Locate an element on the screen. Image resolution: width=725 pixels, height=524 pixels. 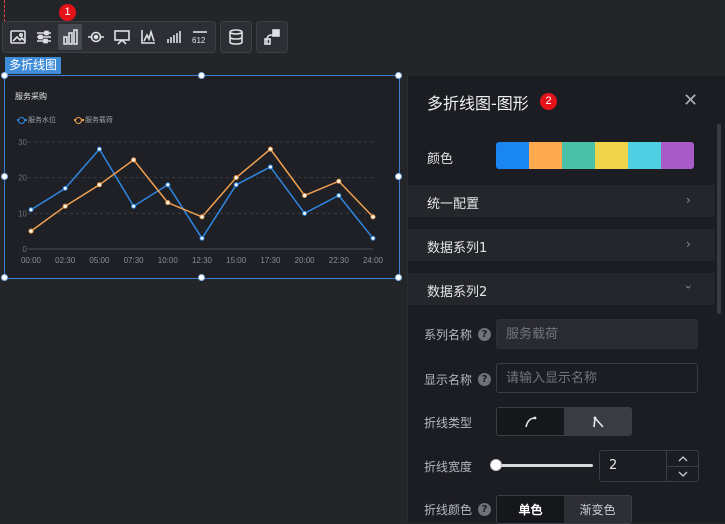
polyline-icon is located at coordinates (597, 421).